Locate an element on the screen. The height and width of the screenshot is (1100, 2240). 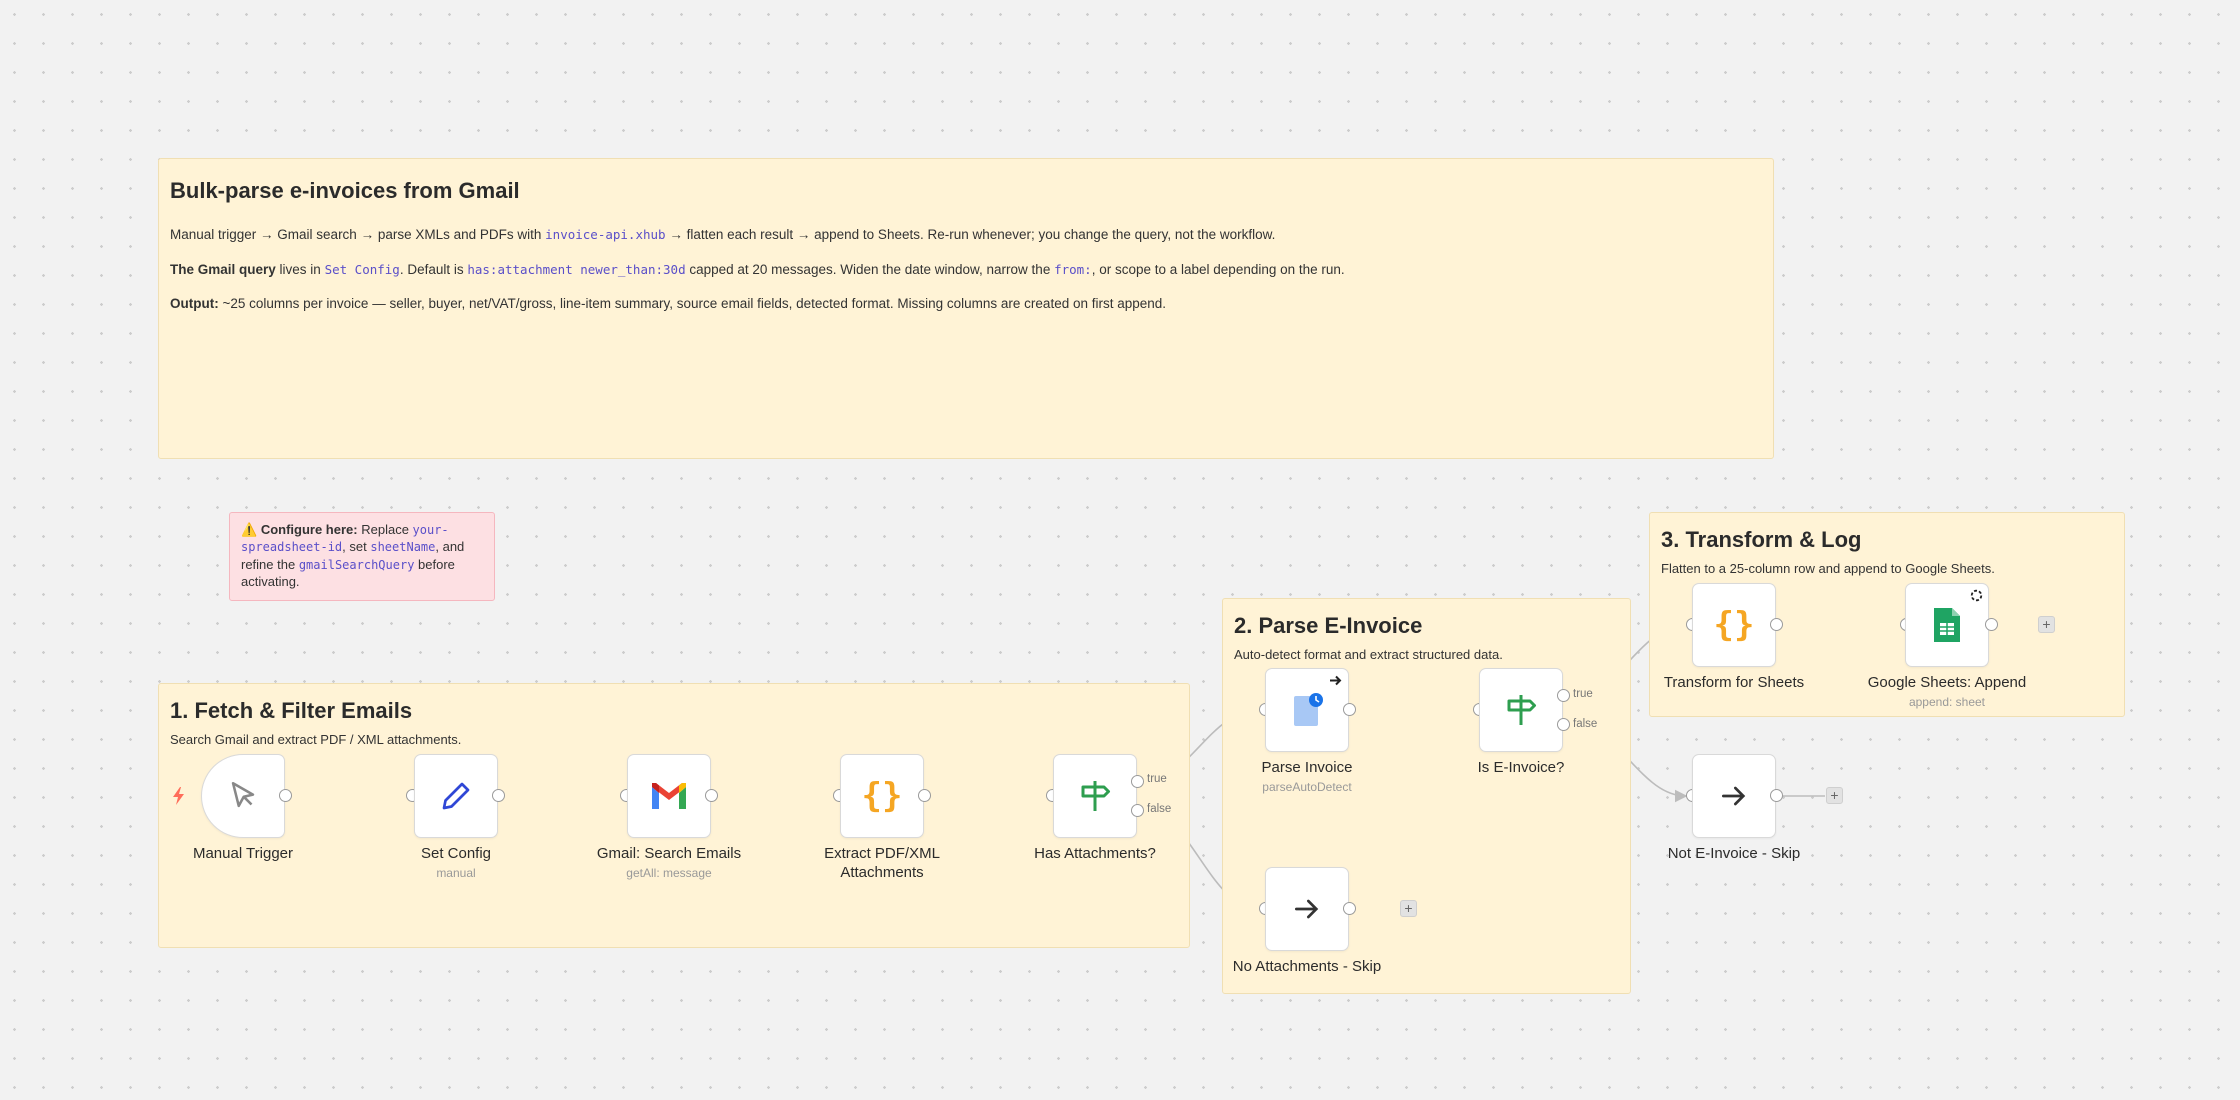
warning-bold: Configure here: is located at coordinates (309, 529).